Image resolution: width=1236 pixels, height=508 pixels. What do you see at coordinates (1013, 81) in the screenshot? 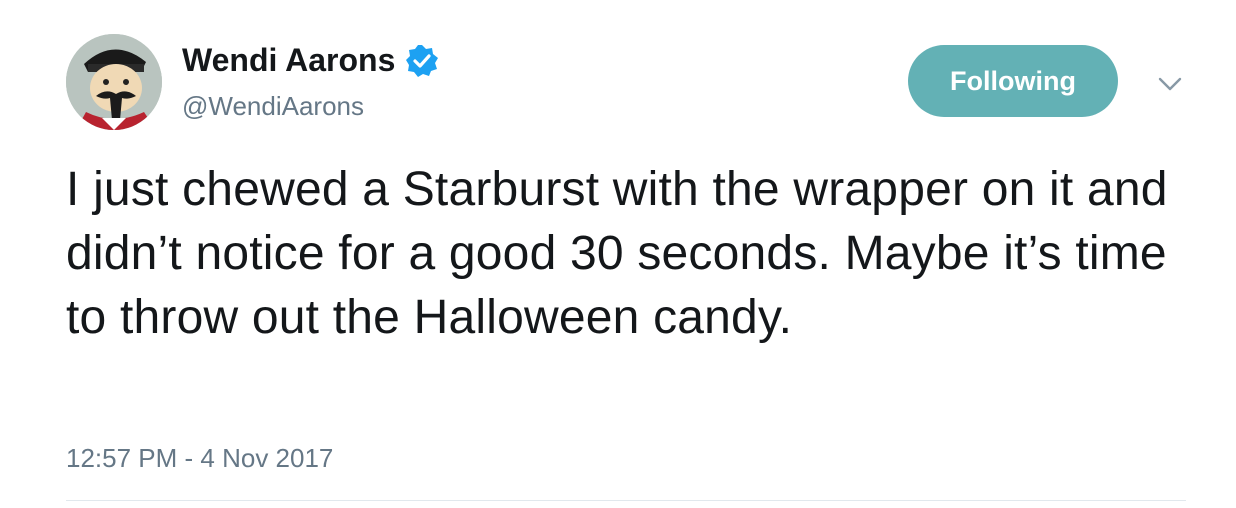
I see `following-button: Following` at bounding box center [1013, 81].